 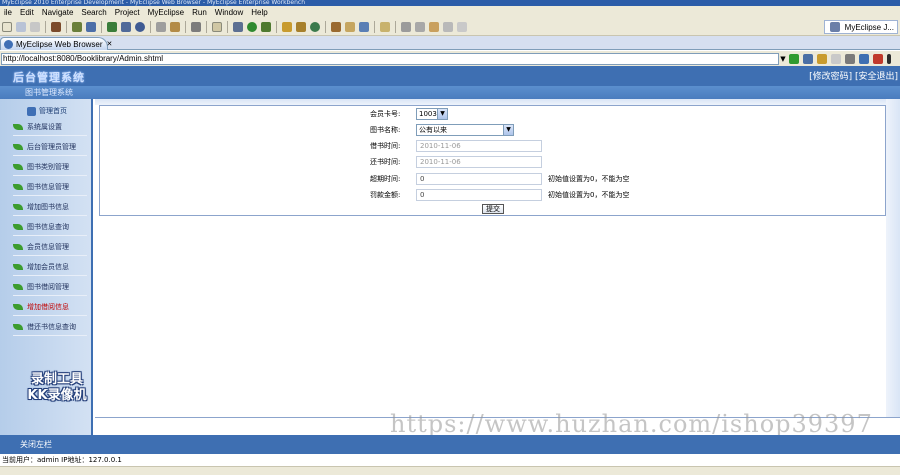 I want to click on edit-icon, so click(x=350, y=26).